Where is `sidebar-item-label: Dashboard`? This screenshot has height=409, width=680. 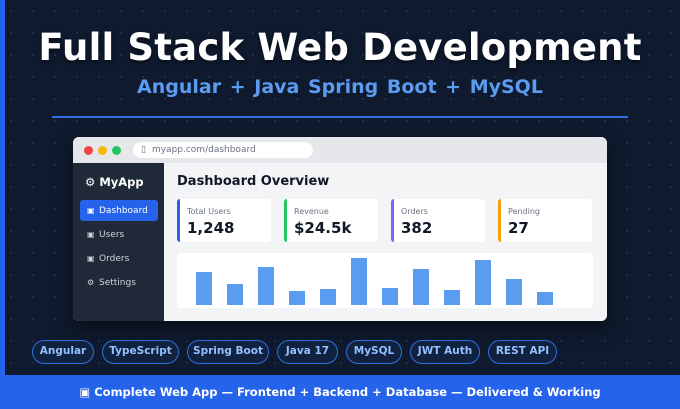
sidebar-item-label: Dashboard is located at coordinates (123, 211).